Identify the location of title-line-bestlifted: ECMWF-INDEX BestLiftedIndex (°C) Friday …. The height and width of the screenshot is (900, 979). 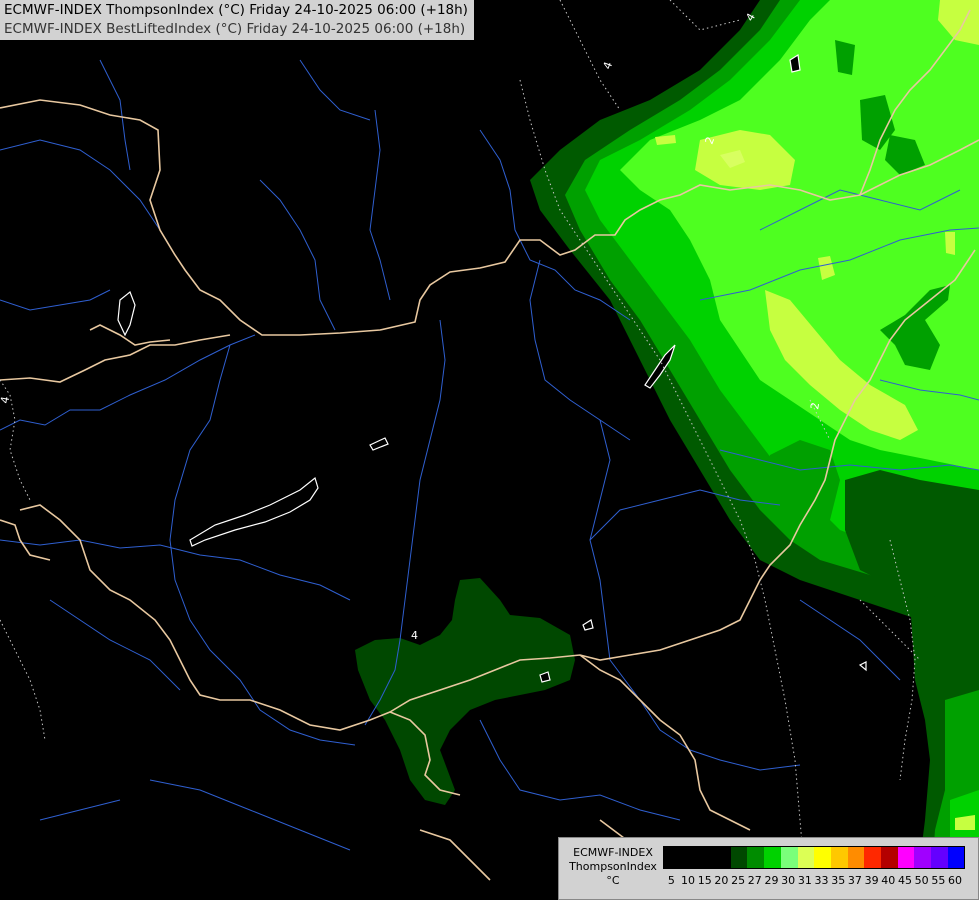
(235, 29).